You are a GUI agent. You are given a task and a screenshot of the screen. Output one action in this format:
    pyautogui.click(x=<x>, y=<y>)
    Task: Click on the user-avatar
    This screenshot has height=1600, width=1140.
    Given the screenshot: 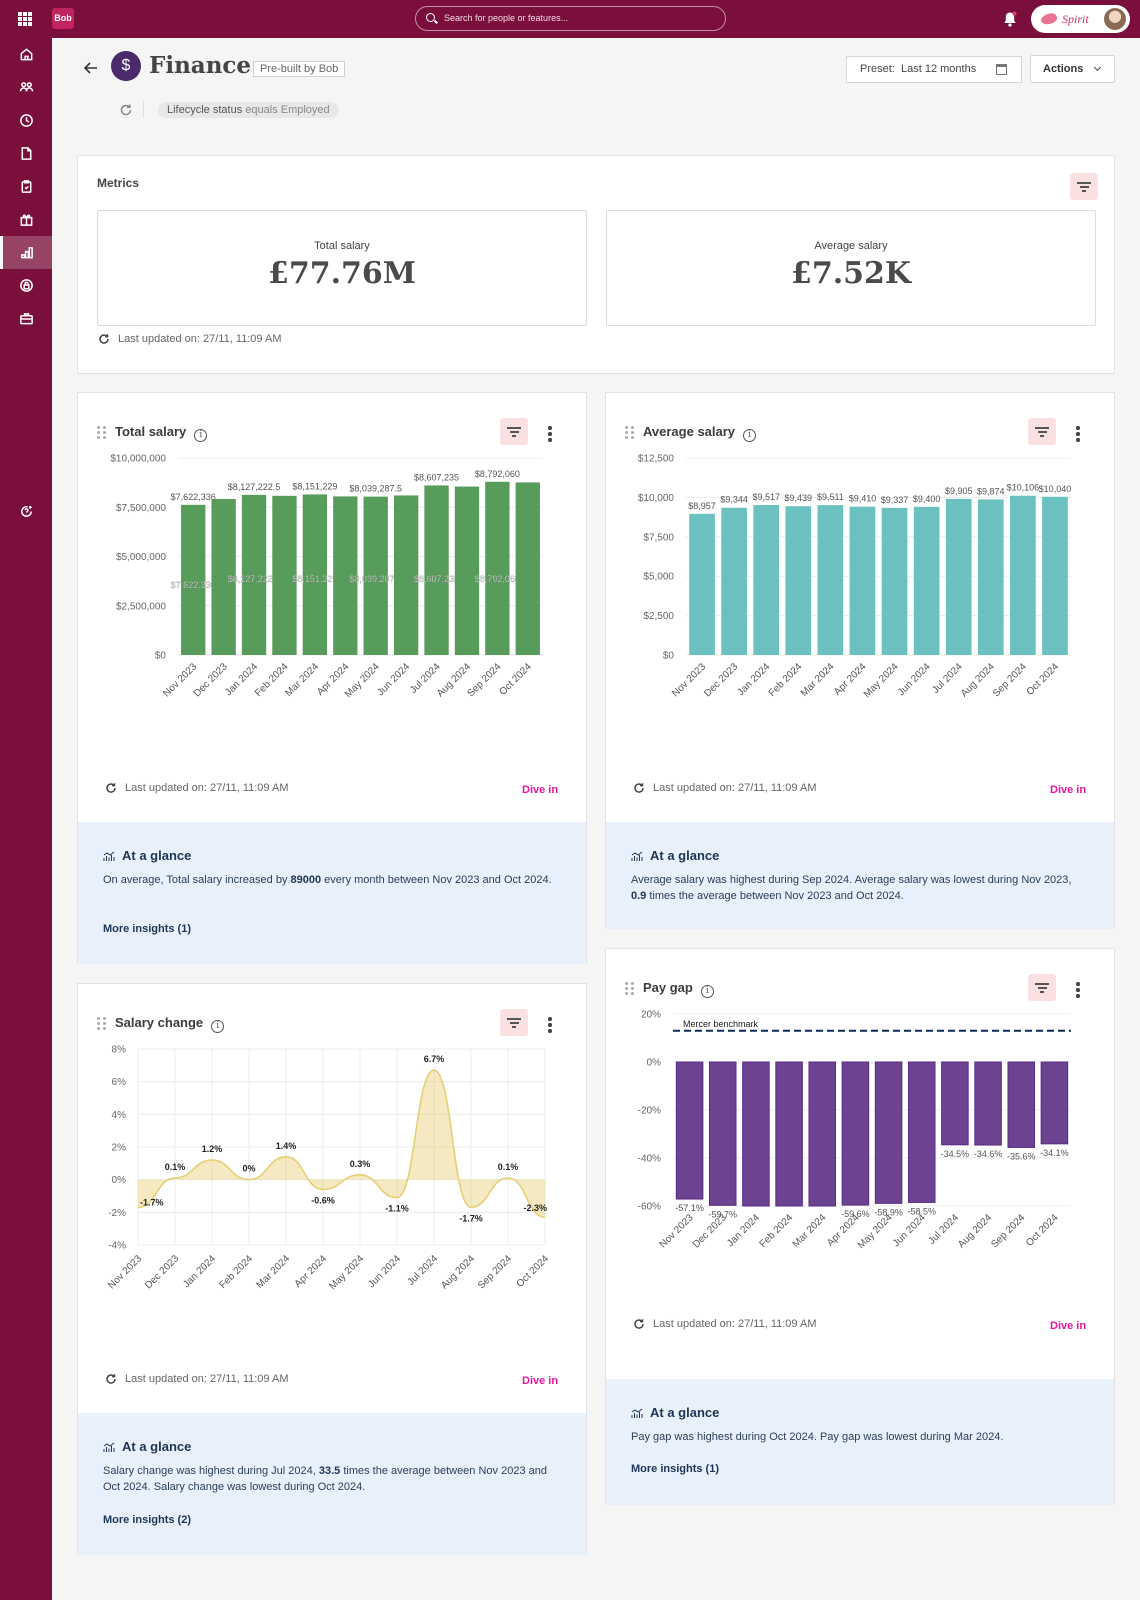 What is the action you would take?
    pyautogui.click(x=1115, y=19)
    